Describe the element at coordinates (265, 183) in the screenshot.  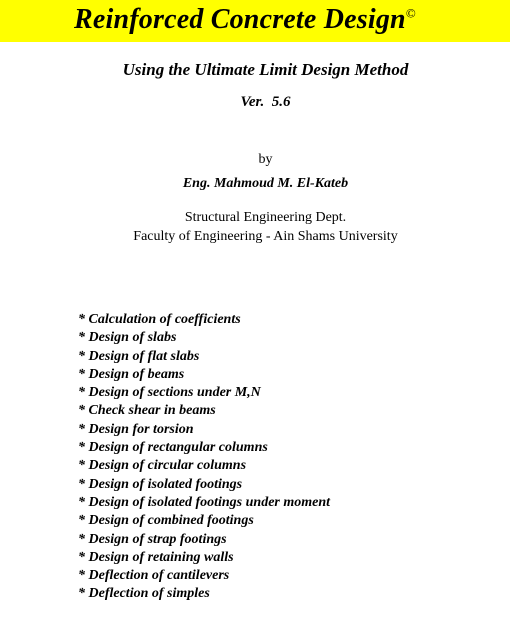
I see `author-name: Eng. Mahmoud M. El-Kateb` at that location.